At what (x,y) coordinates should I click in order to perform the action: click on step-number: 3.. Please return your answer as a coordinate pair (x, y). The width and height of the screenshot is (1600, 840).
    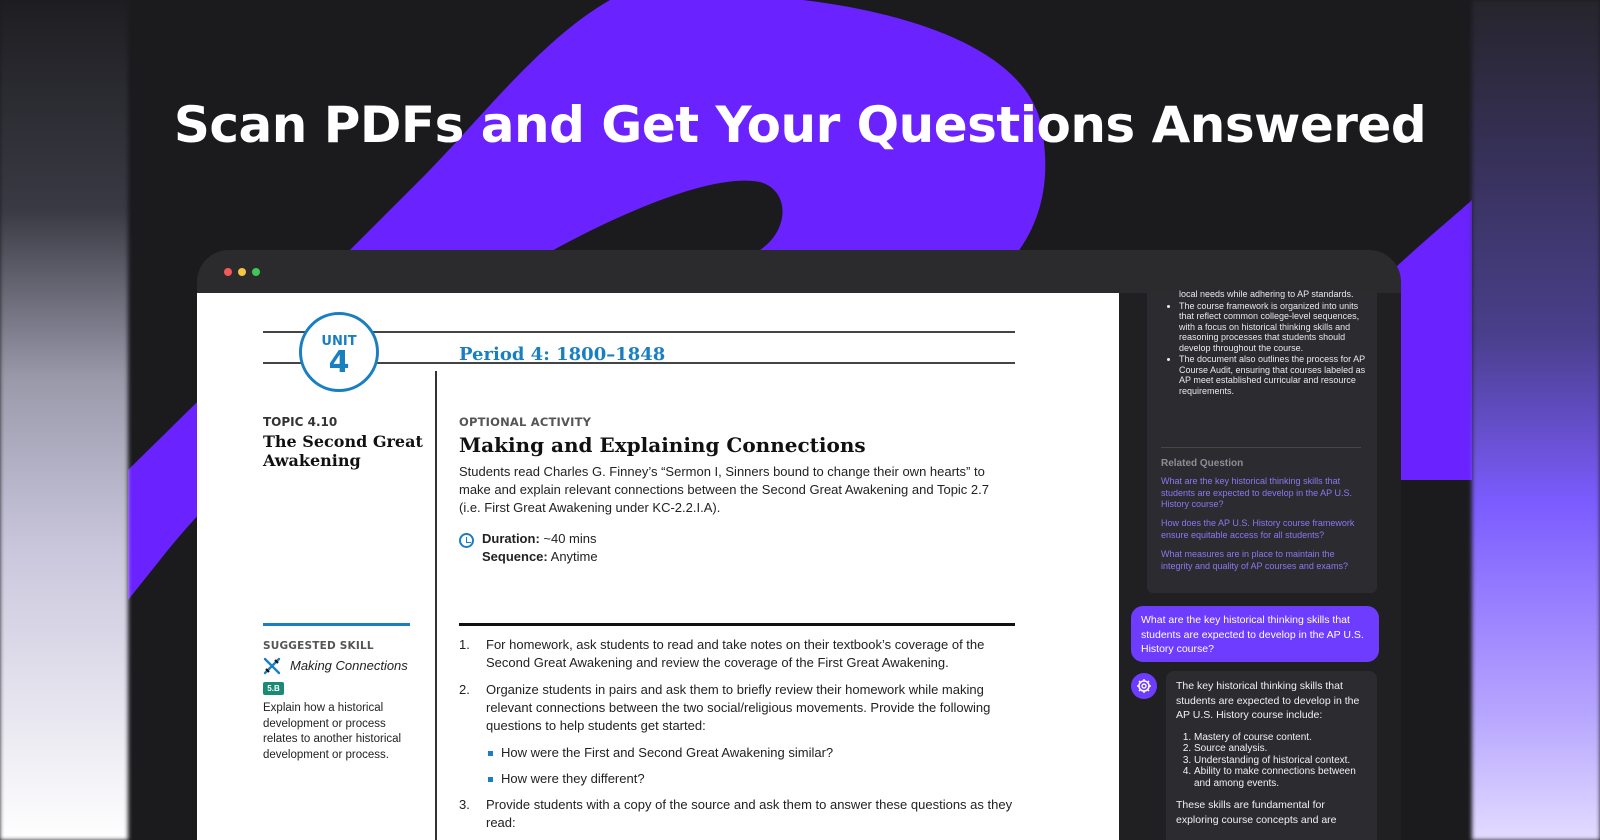
    Looking at the image, I should click on (464, 804).